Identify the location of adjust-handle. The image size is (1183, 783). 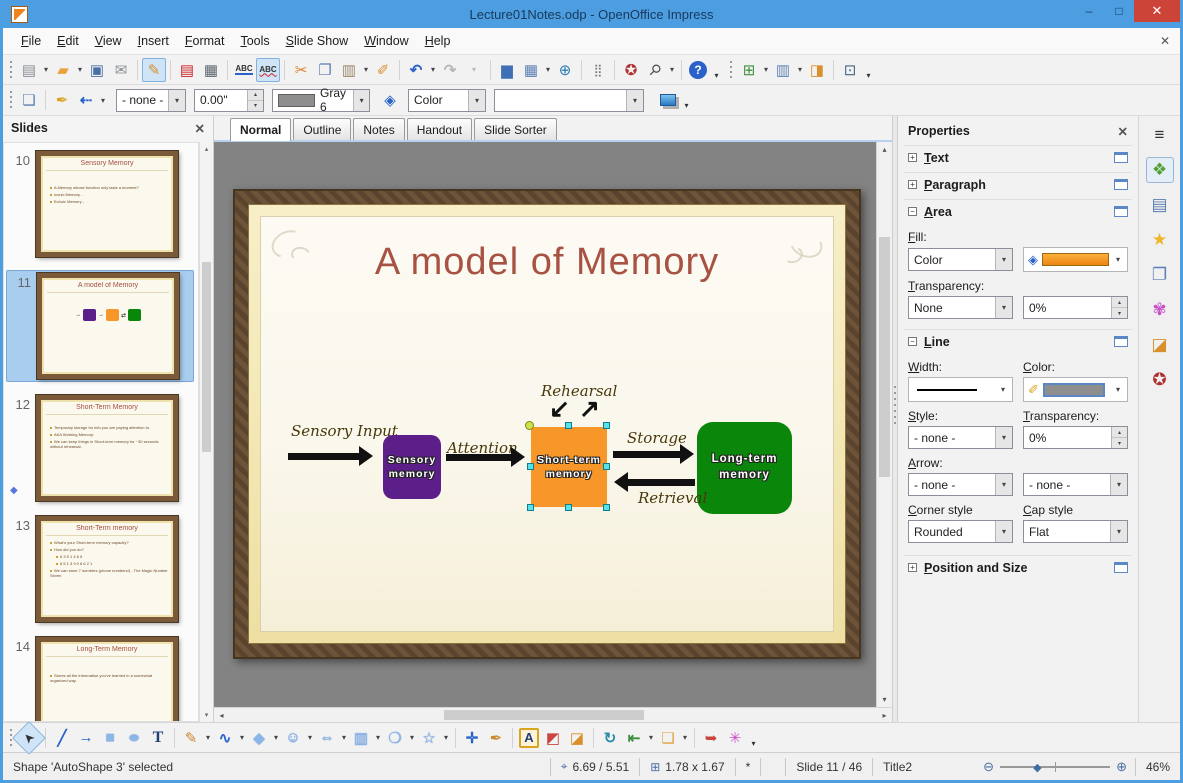
(529, 425).